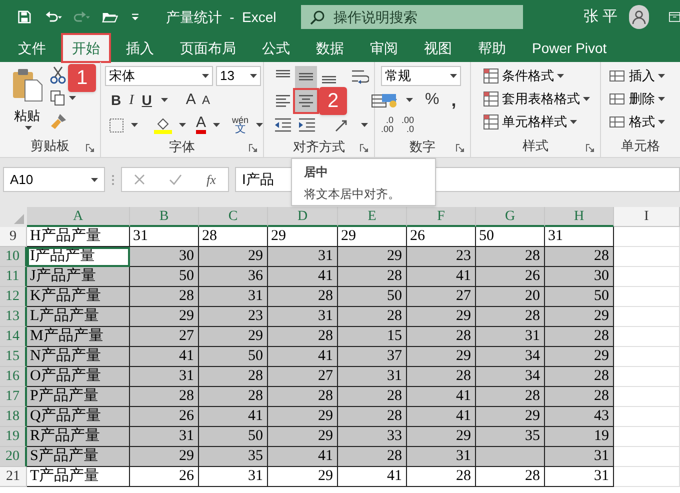 This screenshot has height=493, width=680. Describe the element at coordinates (164, 257) in the screenshot. I see `table-cell: 30` at that location.